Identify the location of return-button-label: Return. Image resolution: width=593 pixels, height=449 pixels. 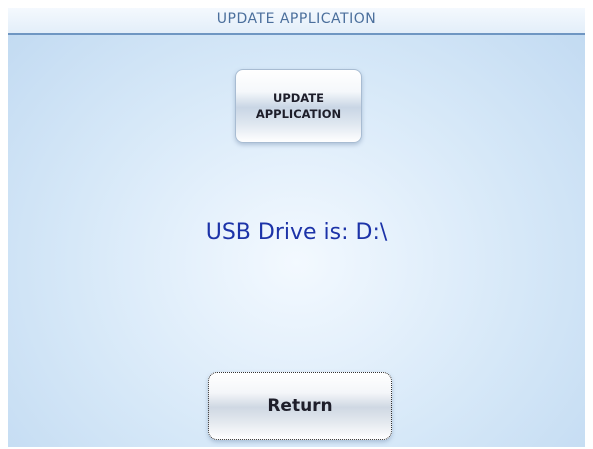
(300, 406).